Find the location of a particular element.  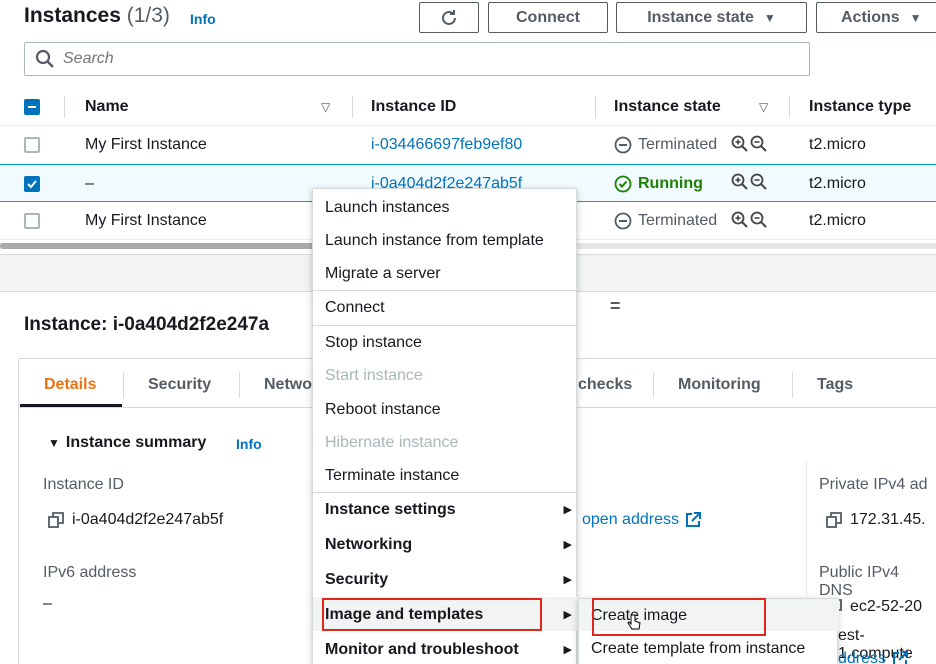

select-all-checkbox is located at coordinates (32, 107).